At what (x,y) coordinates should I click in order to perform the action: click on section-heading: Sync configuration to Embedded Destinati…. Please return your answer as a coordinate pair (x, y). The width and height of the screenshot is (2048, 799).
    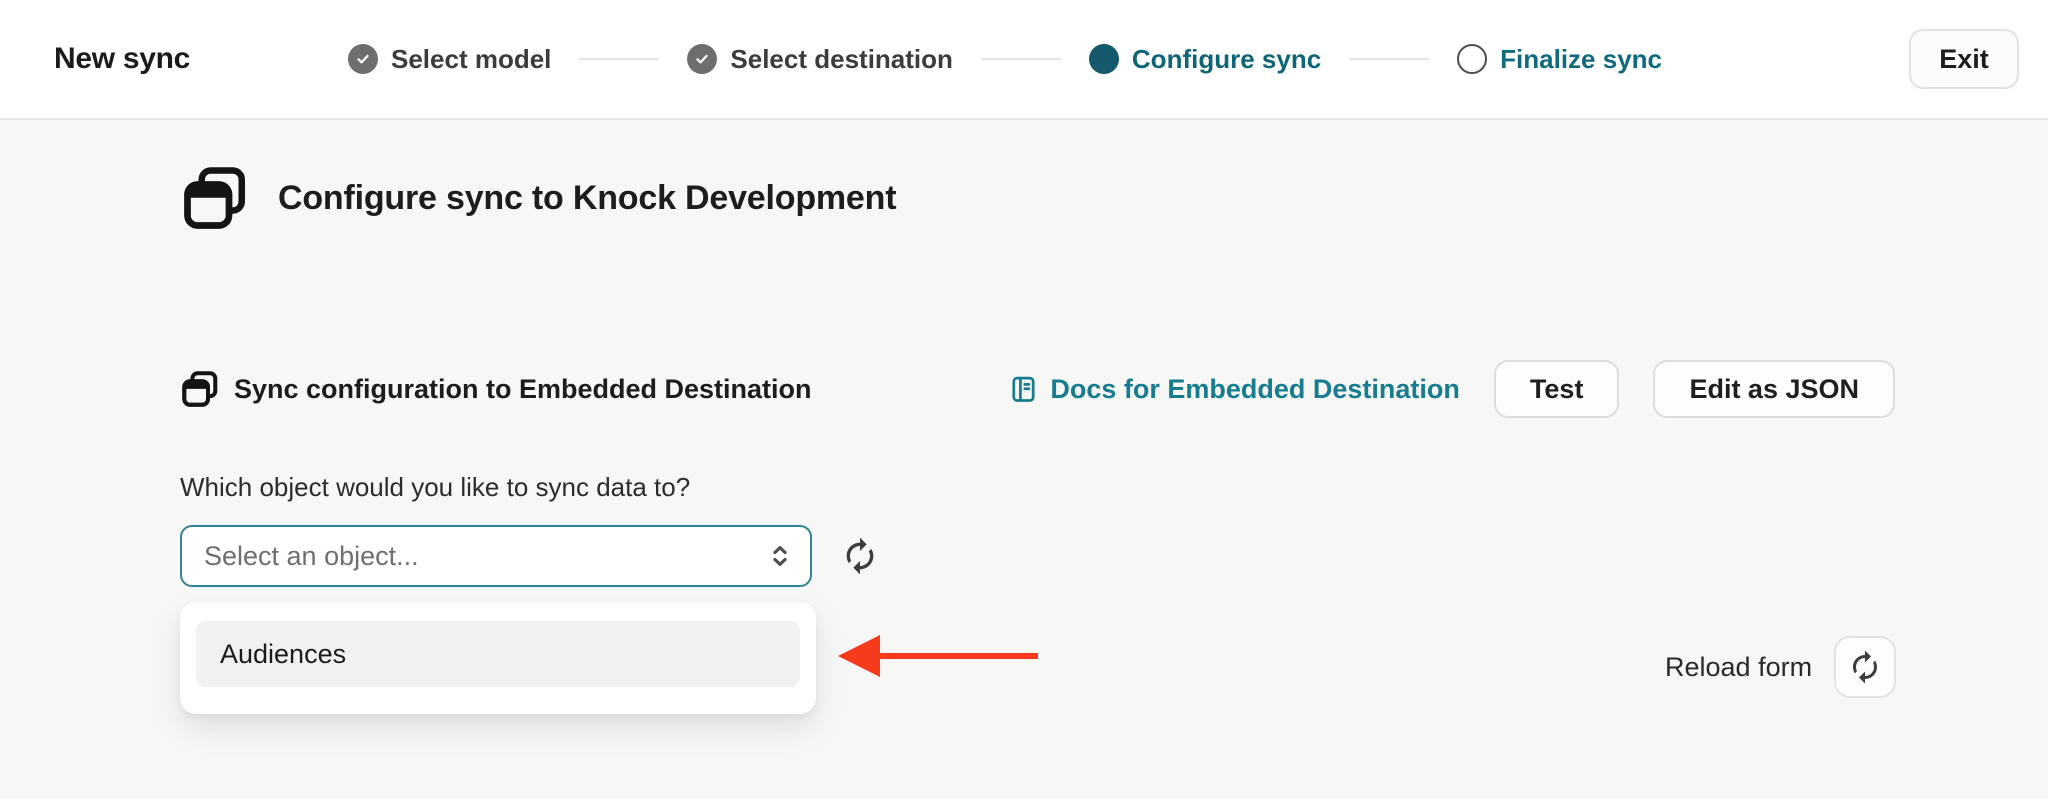
    Looking at the image, I should click on (523, 388).